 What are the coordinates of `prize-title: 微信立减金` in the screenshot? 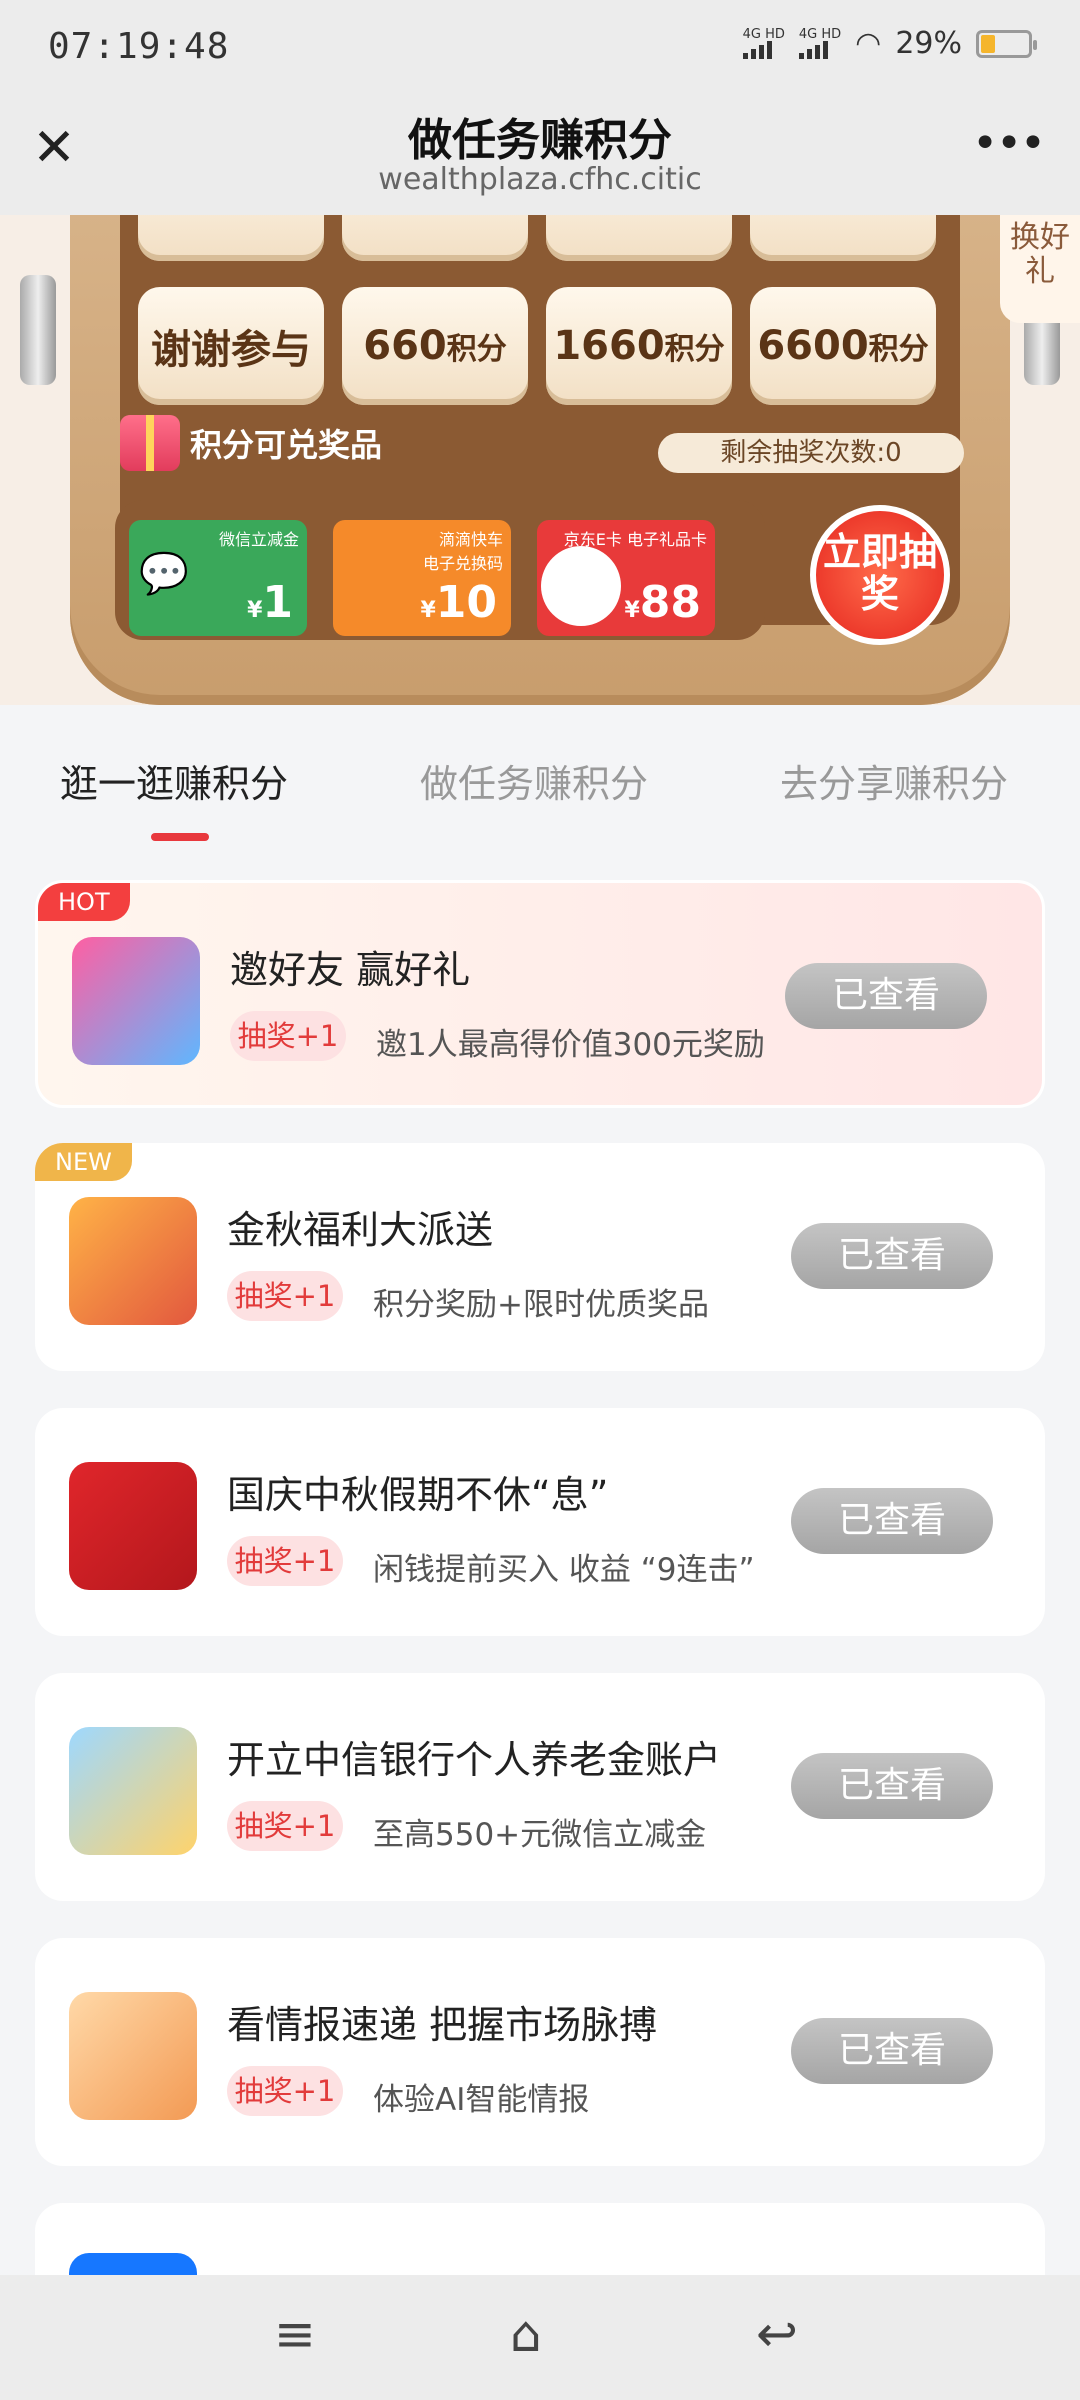 It's located at (258, 539).